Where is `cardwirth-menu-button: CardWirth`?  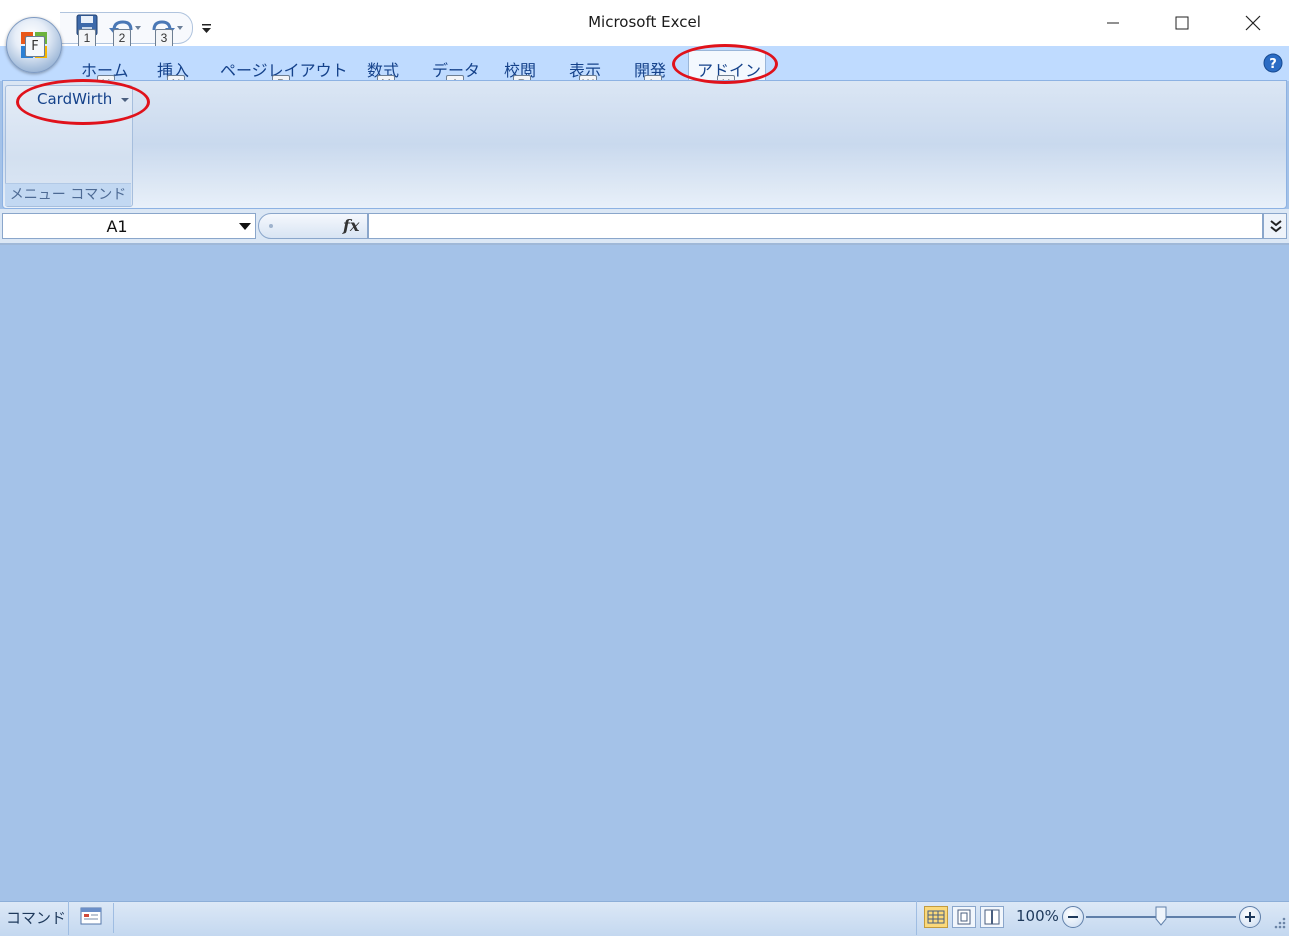 cardwirth-menu-button: CardWirth is located at coordinates (83, 99).